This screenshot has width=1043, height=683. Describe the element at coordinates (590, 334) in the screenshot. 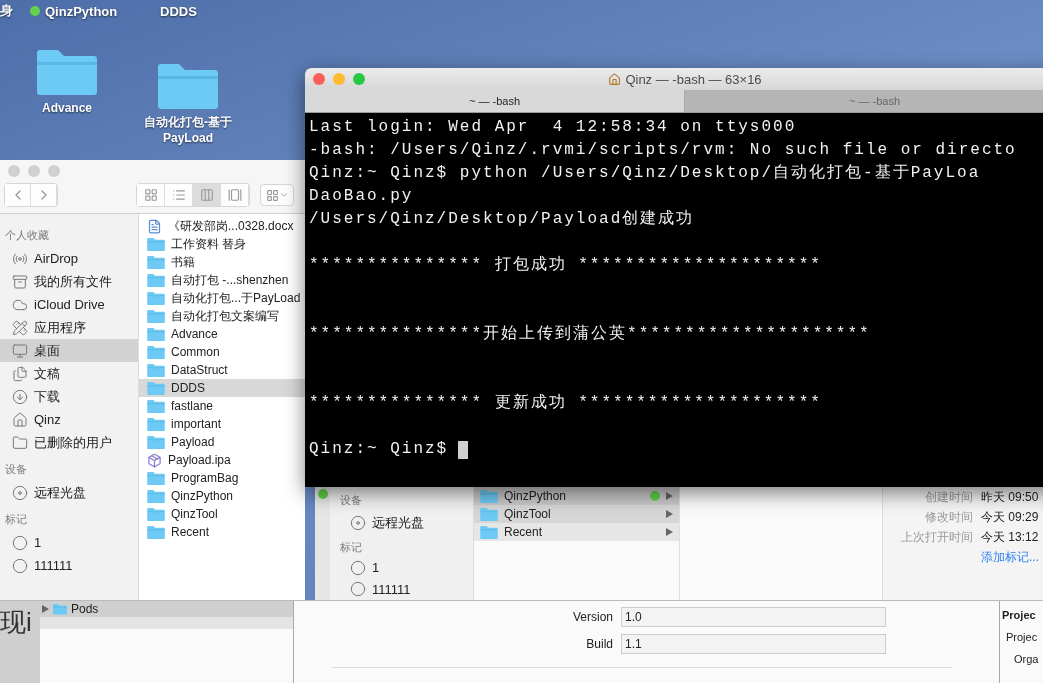

I see `terminal-line: ***************开始上传到蒲公英*********************` at that location.